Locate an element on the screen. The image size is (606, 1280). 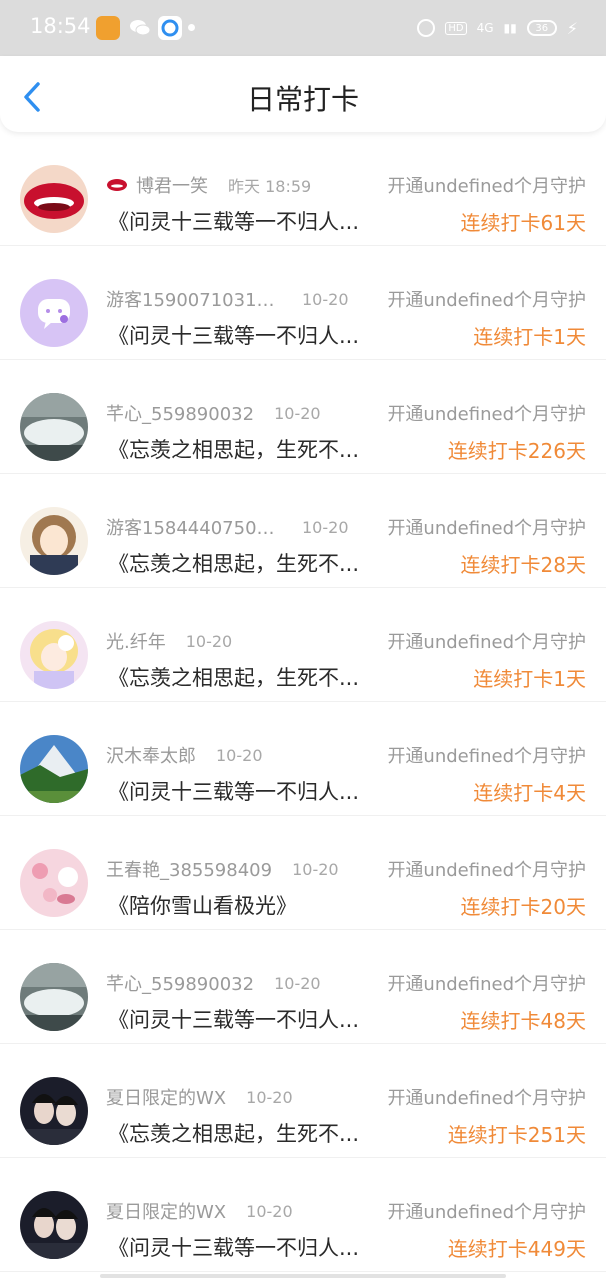
checkin-date: 昨天 18:59 is located at coordinates (270, 186).